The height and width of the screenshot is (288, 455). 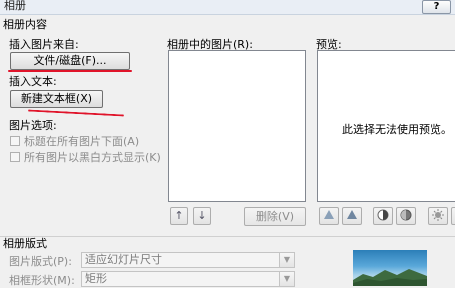 What do you see at coordinates (33, 125) in the screenshot?
I see `picture-options-label: 图片选项:` at bounding box center [33, 125].